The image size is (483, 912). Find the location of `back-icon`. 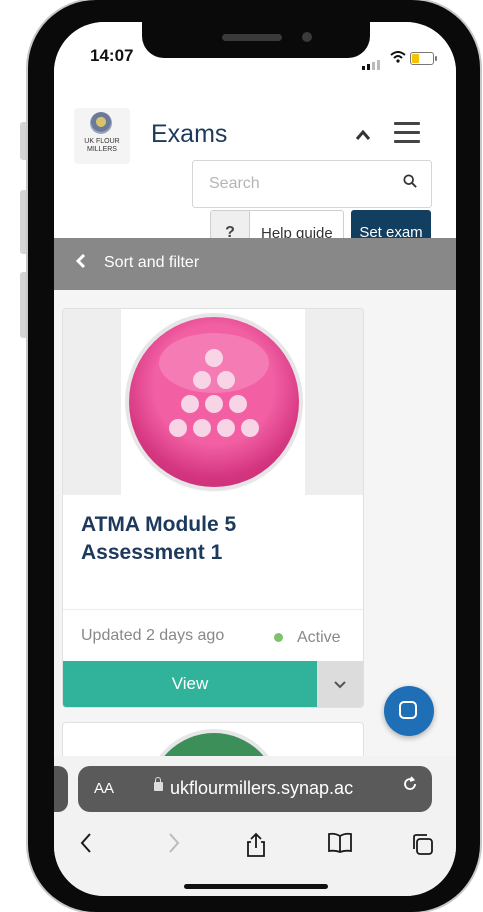

back-icon is located at coordinates (86, 846).